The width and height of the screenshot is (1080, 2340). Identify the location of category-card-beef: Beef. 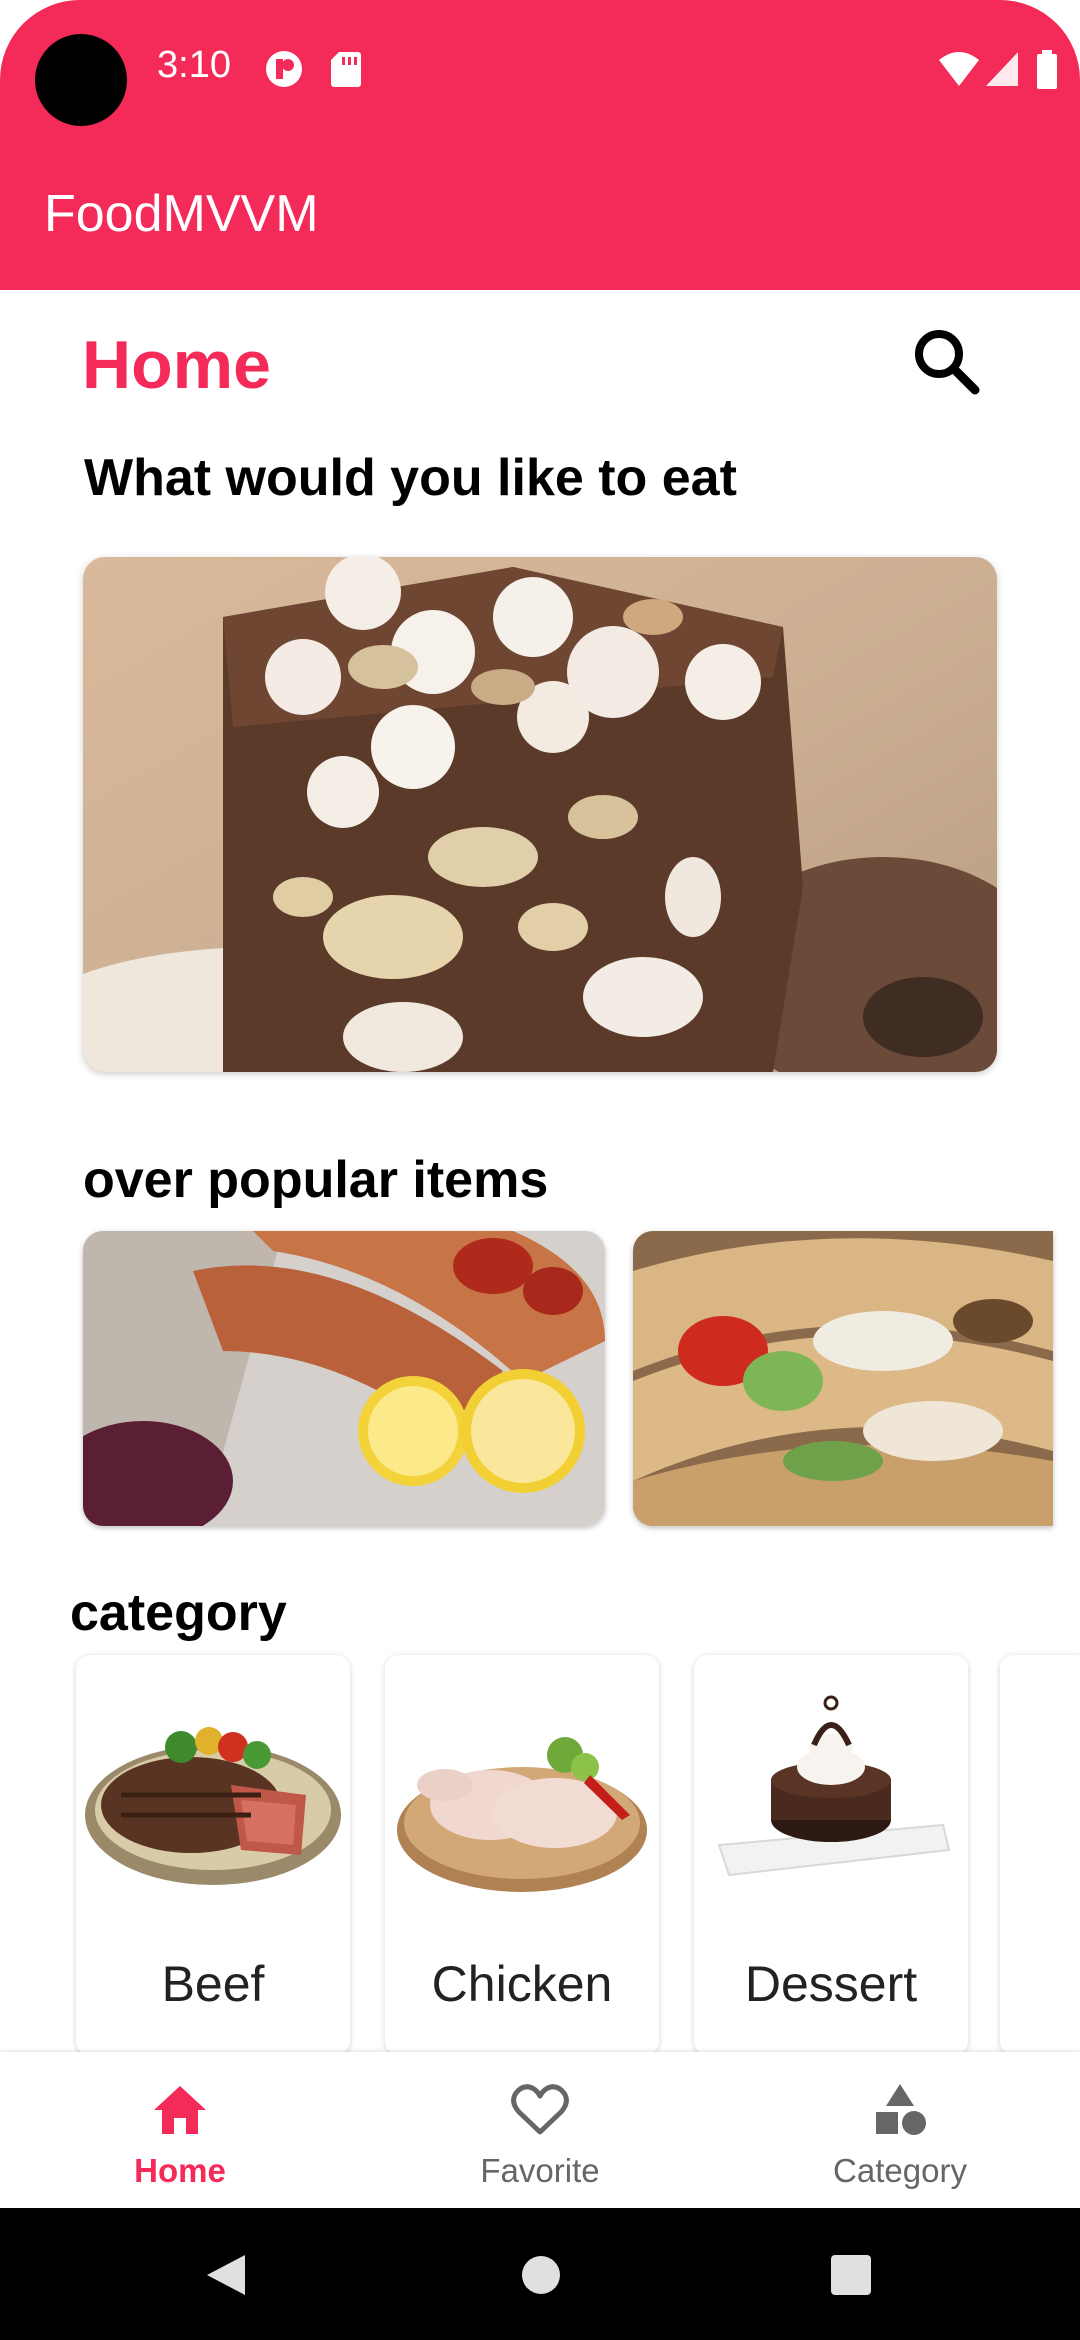
(213, 1855).